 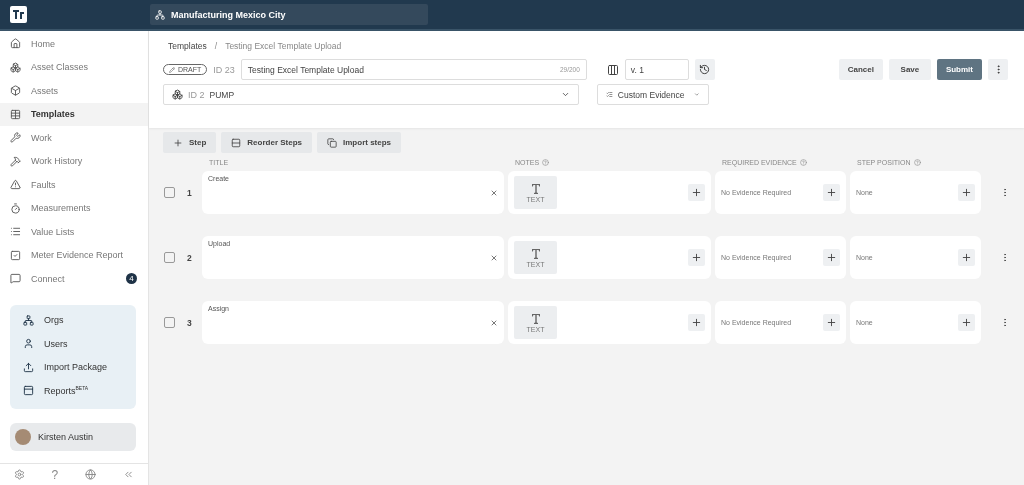 I want to click on settings-icon, so click(x=19, y=474).